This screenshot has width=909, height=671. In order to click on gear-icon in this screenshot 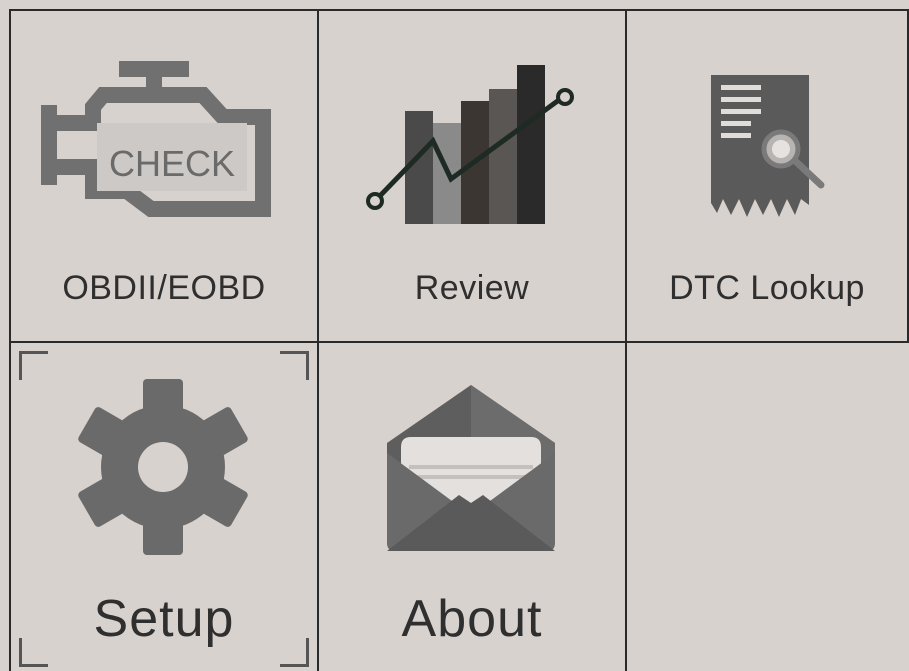, I will do `click(163, 467)`.